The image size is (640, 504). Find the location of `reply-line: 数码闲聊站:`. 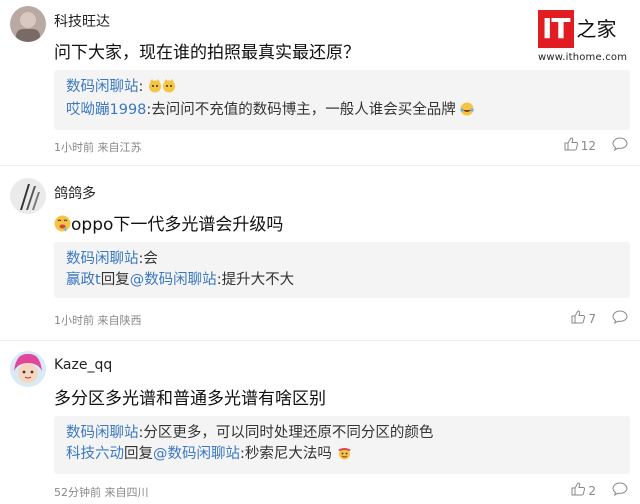

reply-line: 数码闲聊站: is located at coordinates (348, 88).